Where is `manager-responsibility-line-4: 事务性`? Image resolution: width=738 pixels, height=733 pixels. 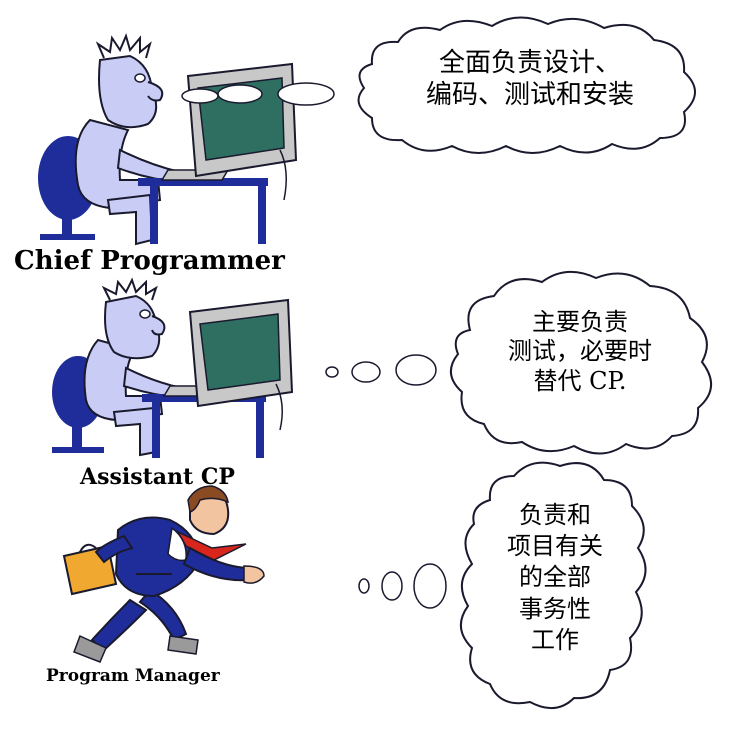
manager-responsibility-line-4: 事务性 is located at coordinates (555, 608).